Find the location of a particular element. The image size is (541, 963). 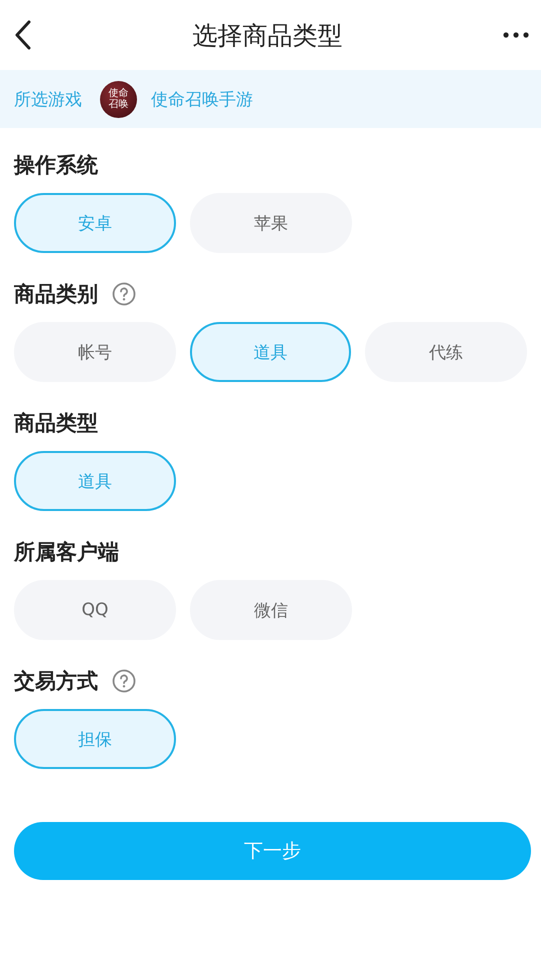

option-chip: 苹果 is located at coordinates (271, 223).